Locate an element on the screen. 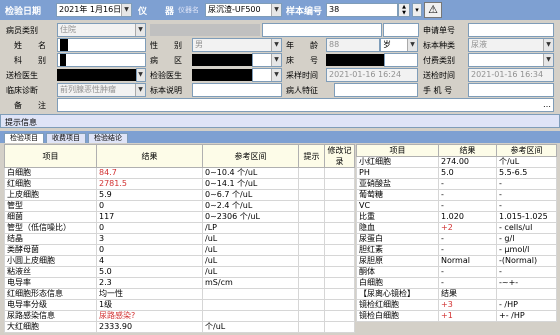  table-row: 粘液丝 5.0/uL is located at coordinates (179, 272).